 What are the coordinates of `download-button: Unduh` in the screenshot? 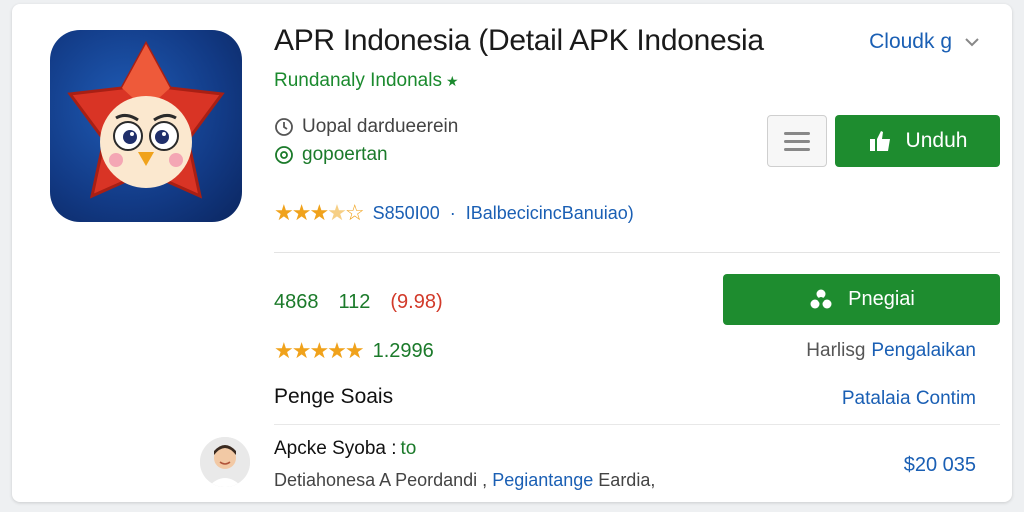 It's located at (917, 141).